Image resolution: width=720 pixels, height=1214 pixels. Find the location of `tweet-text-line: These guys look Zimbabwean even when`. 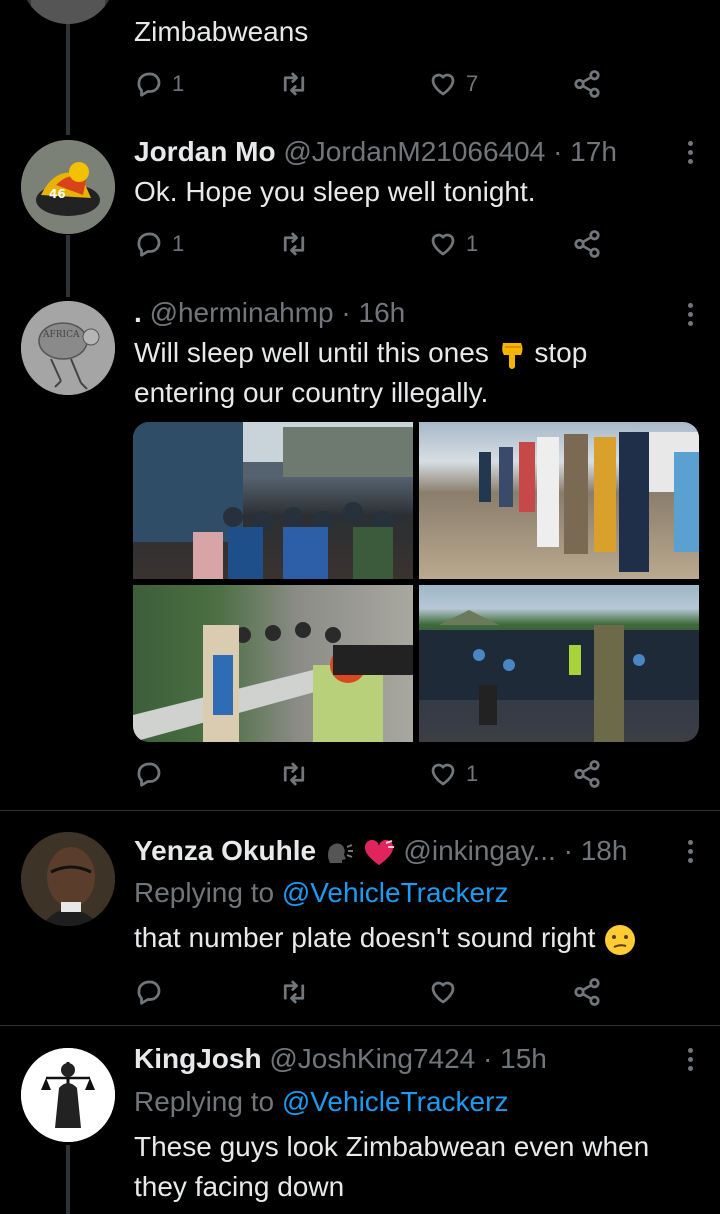

tweet-text-line: These guys look Zimbabwean even when is located at coordinates (392, 1146).